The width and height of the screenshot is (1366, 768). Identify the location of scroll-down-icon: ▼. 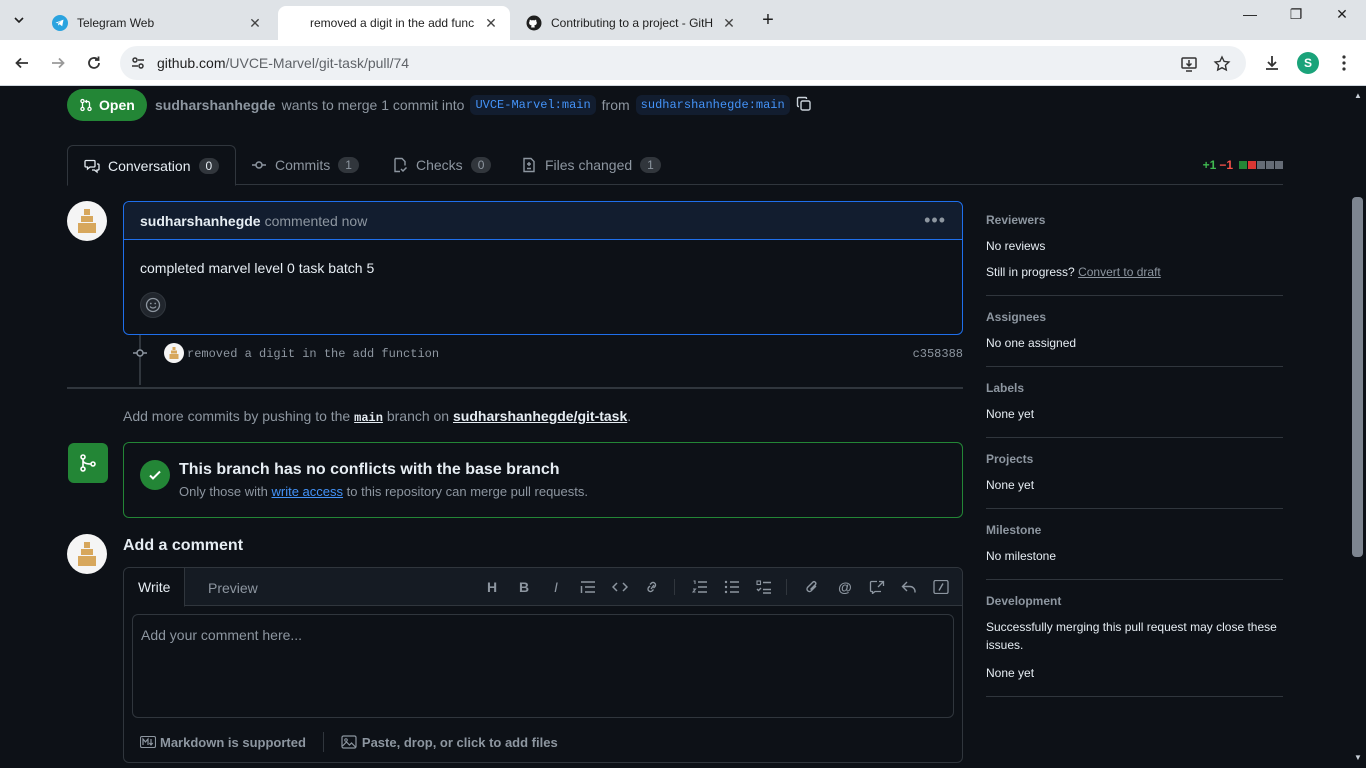
(1358, 757).